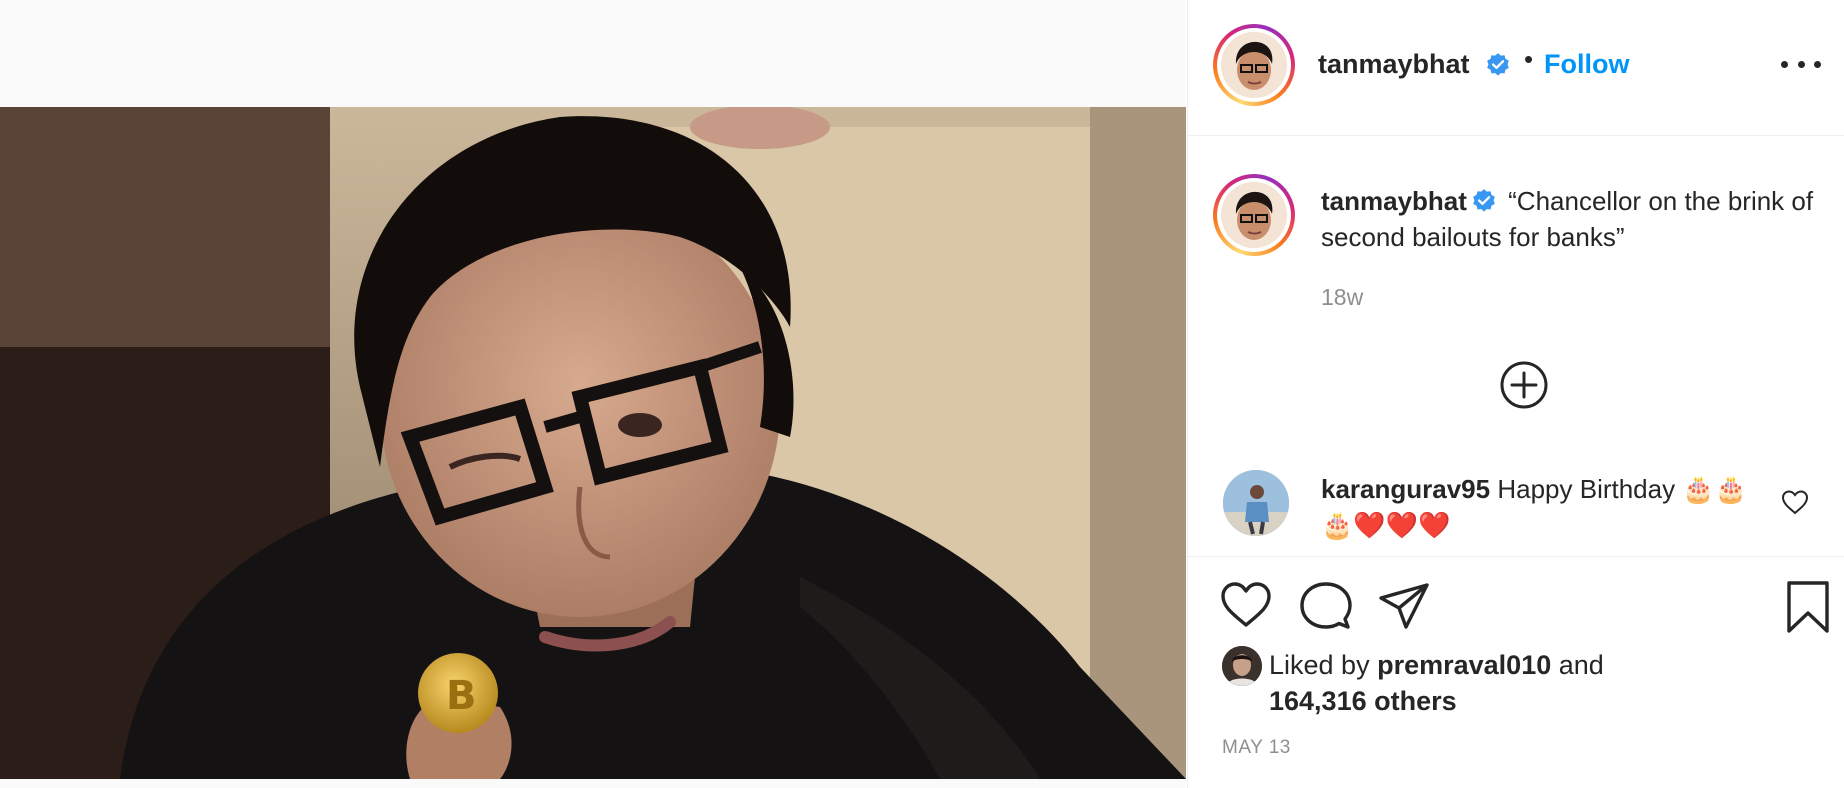 The width and height of the screenshot is (1844, 788). What do you see at coordinates (1516, 68) in the screenshot?
I see `post-header: tanmaybhat • Follow` at bounding box center [1516, 68].